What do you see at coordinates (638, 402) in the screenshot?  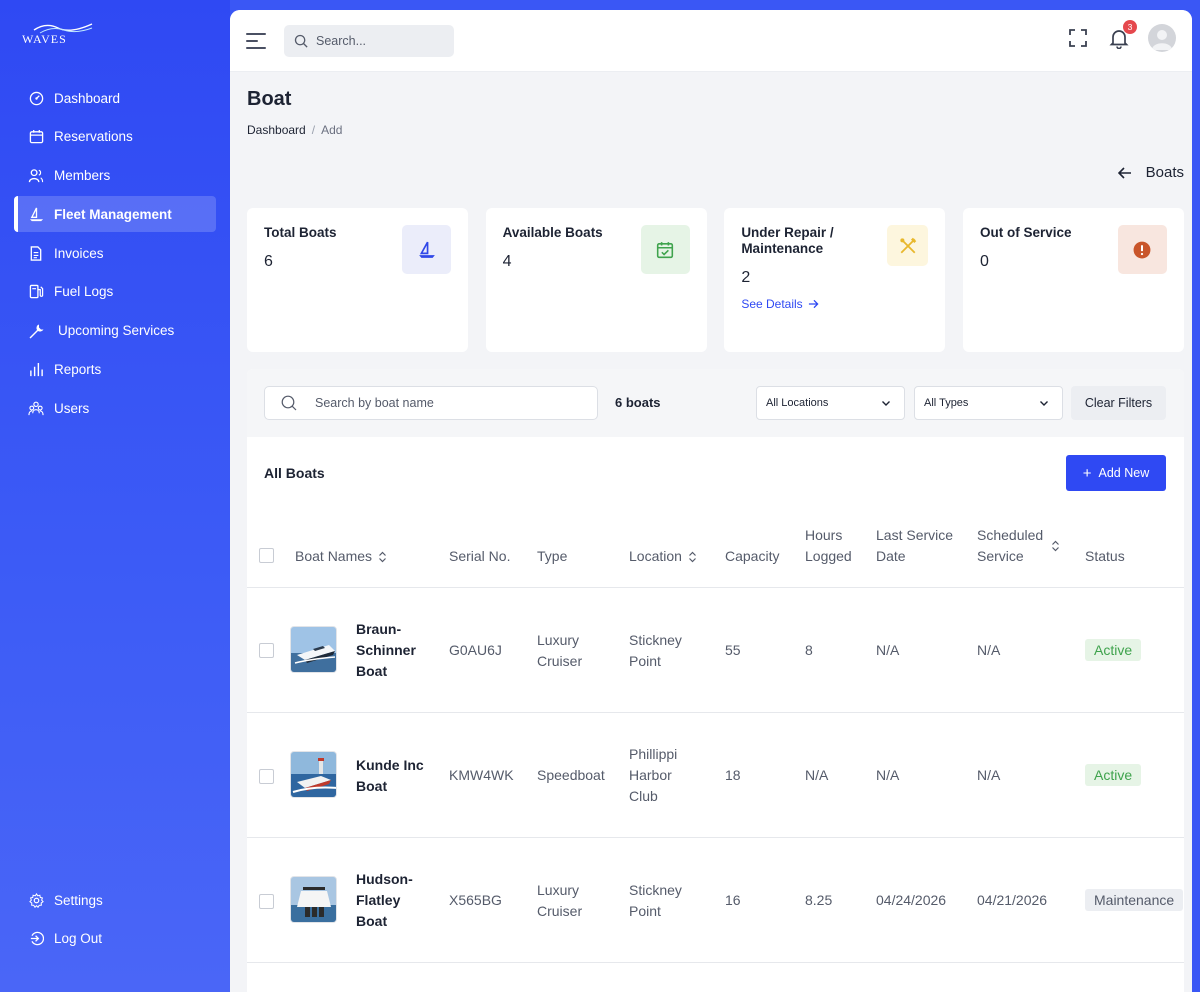 I see `boat-count: 6 boats` at bounding box center [638, 402].